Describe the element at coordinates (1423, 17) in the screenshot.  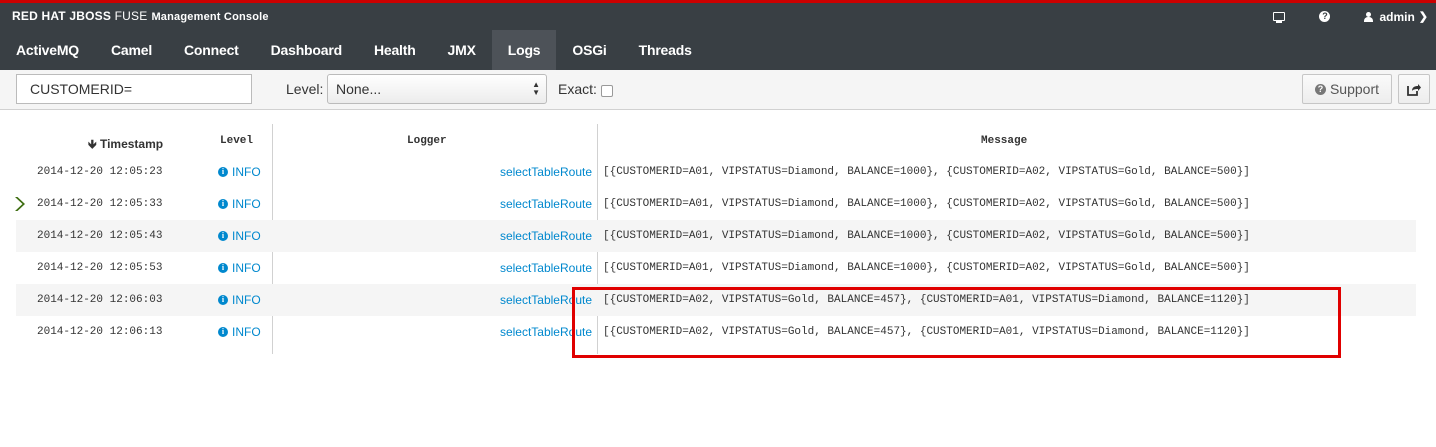
I see `chevron-down-icon: ❯` at that location.